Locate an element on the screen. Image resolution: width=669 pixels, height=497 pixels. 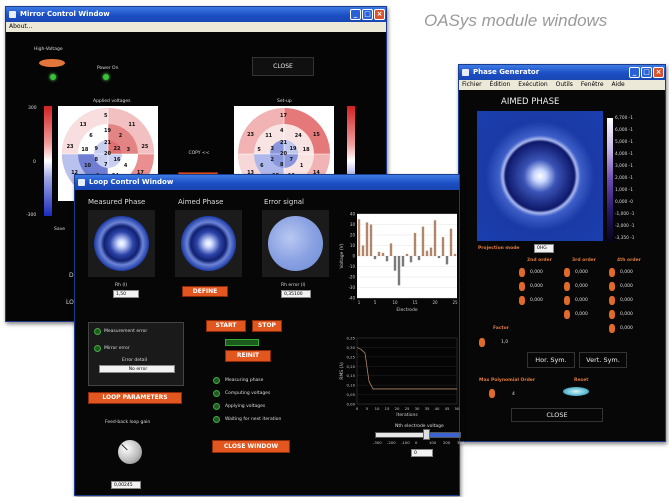
phase-colorbar is located at coordinates (610, 180).